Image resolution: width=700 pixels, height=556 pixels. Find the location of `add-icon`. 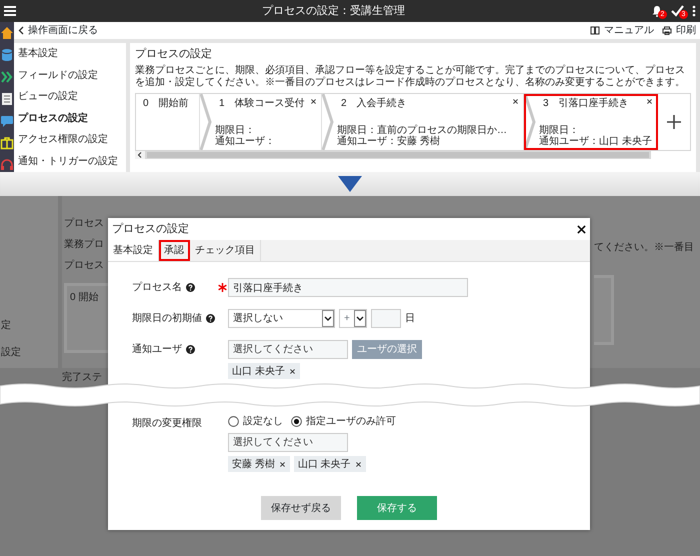

add-icon is located at coordinates (674, 122).